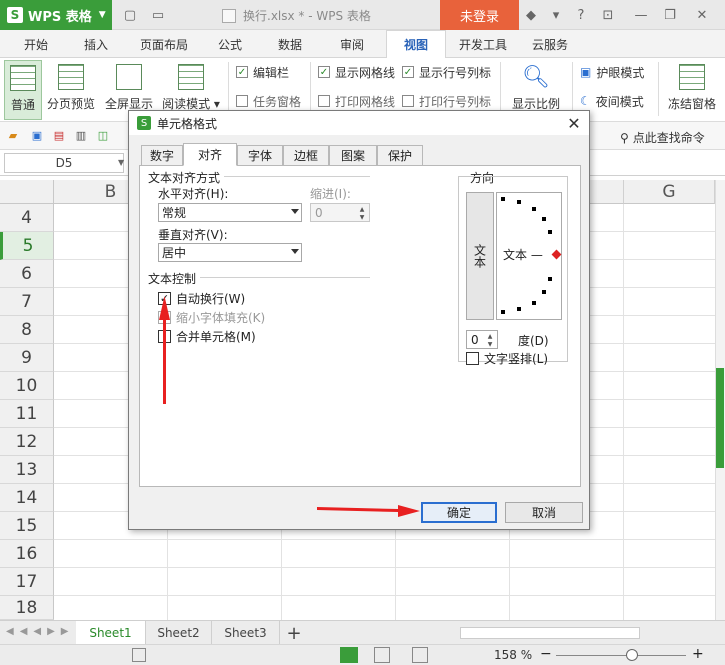 Image resolution: width=725 pixels, height=665 pixels. I want to click on print-headers-checkbox: 打印行号列标, so click(446, 101).